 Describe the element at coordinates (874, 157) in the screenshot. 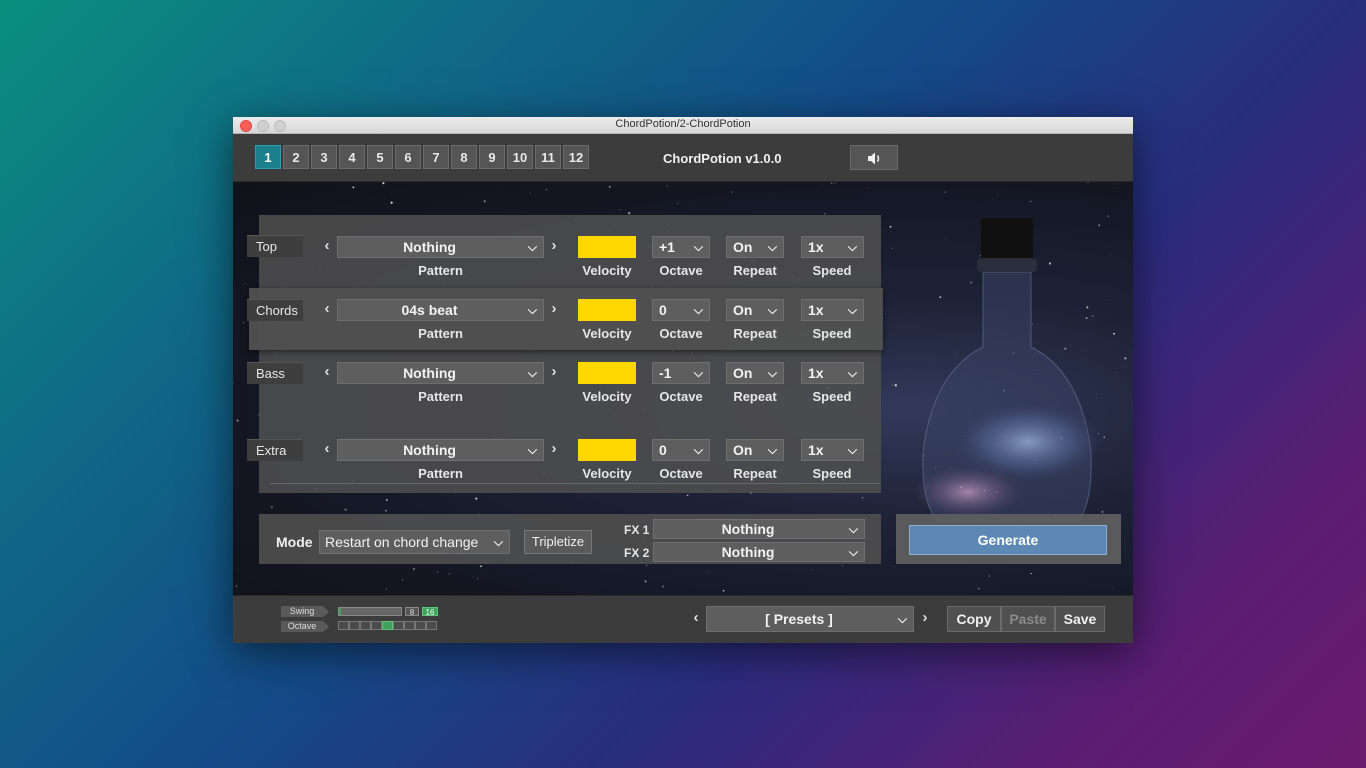

I see `mute-button` at that location.